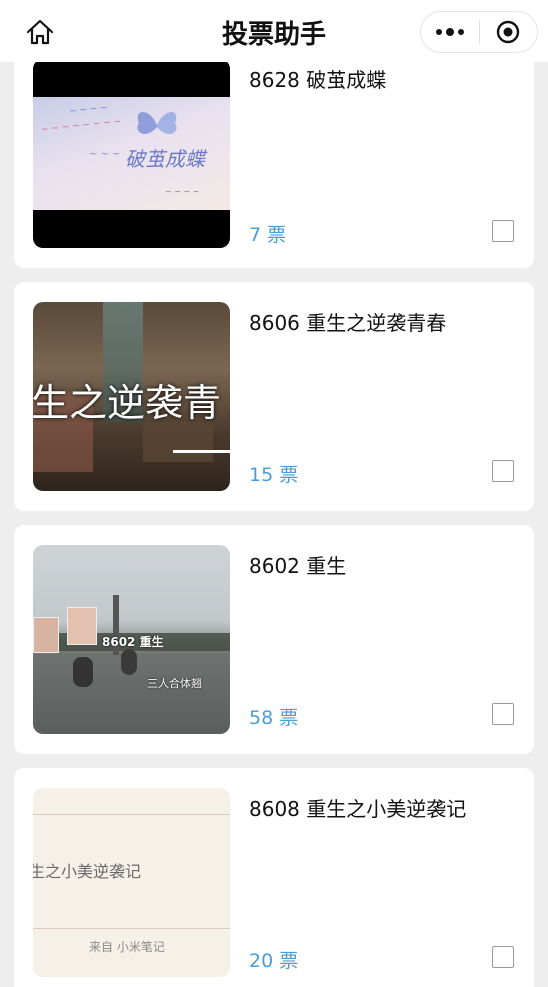 The image size is (548, 987). What do you see at coordinates (358, 809) in the screenshot?
I see `item-title: 8608 重生之小美逆袭记` at bounding box center [358, 809].